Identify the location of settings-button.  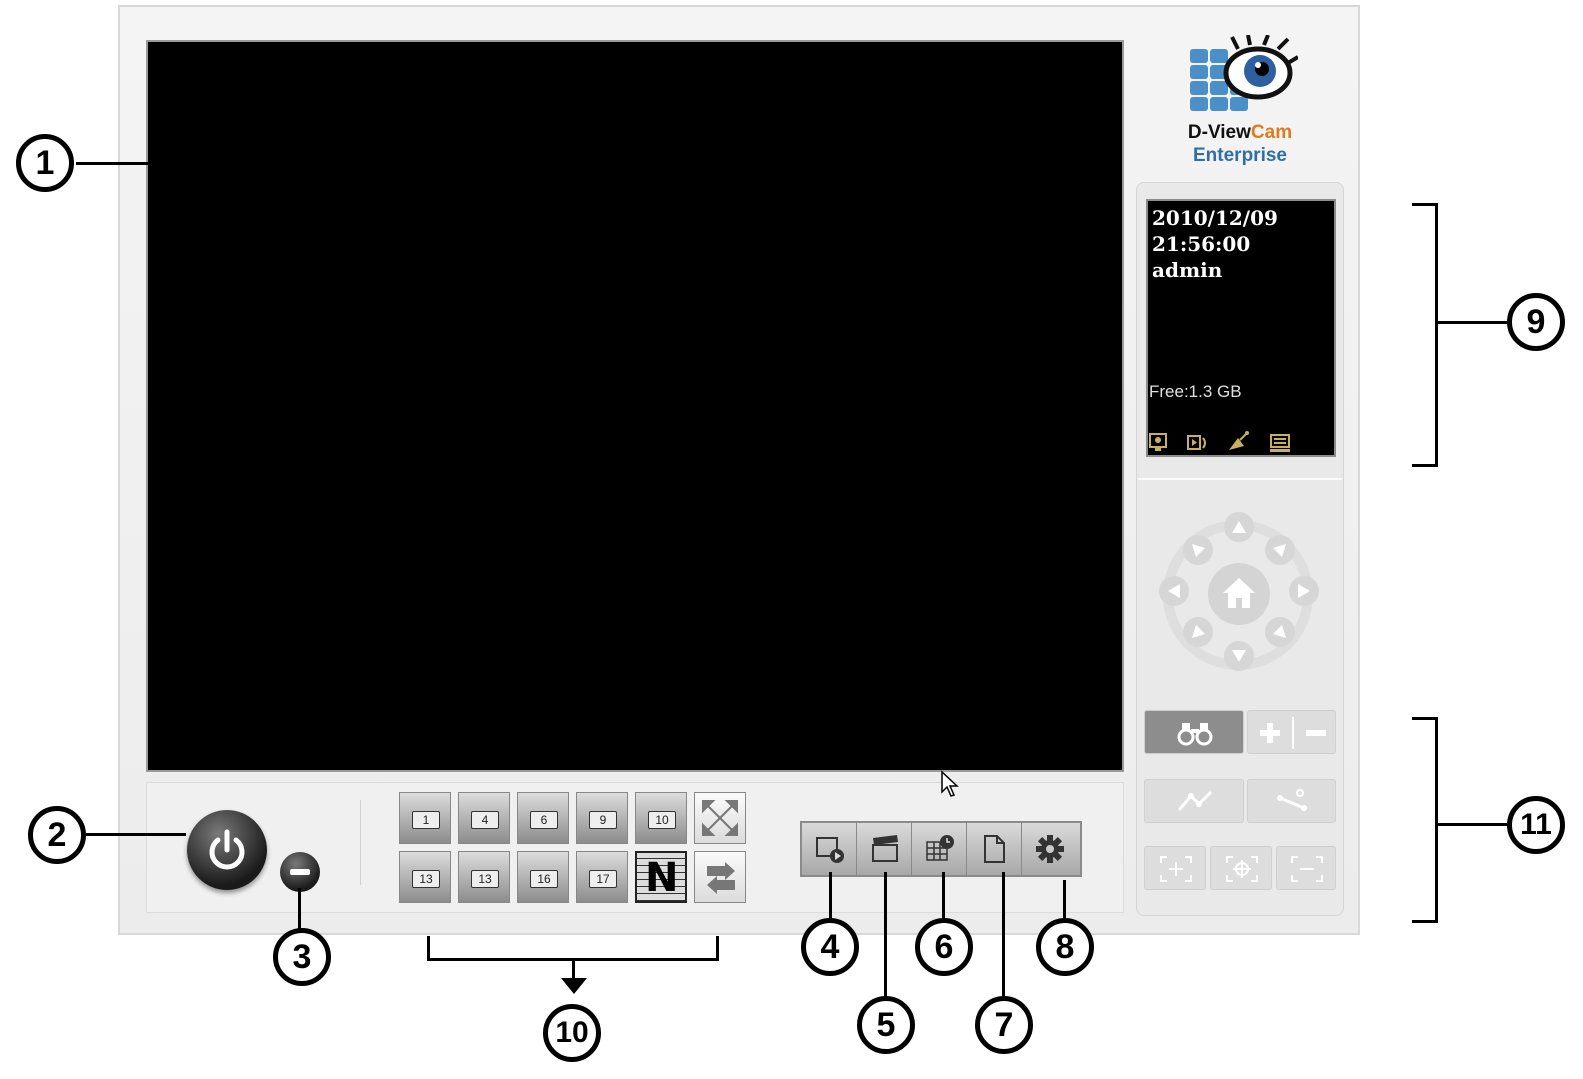
(1049, 849).